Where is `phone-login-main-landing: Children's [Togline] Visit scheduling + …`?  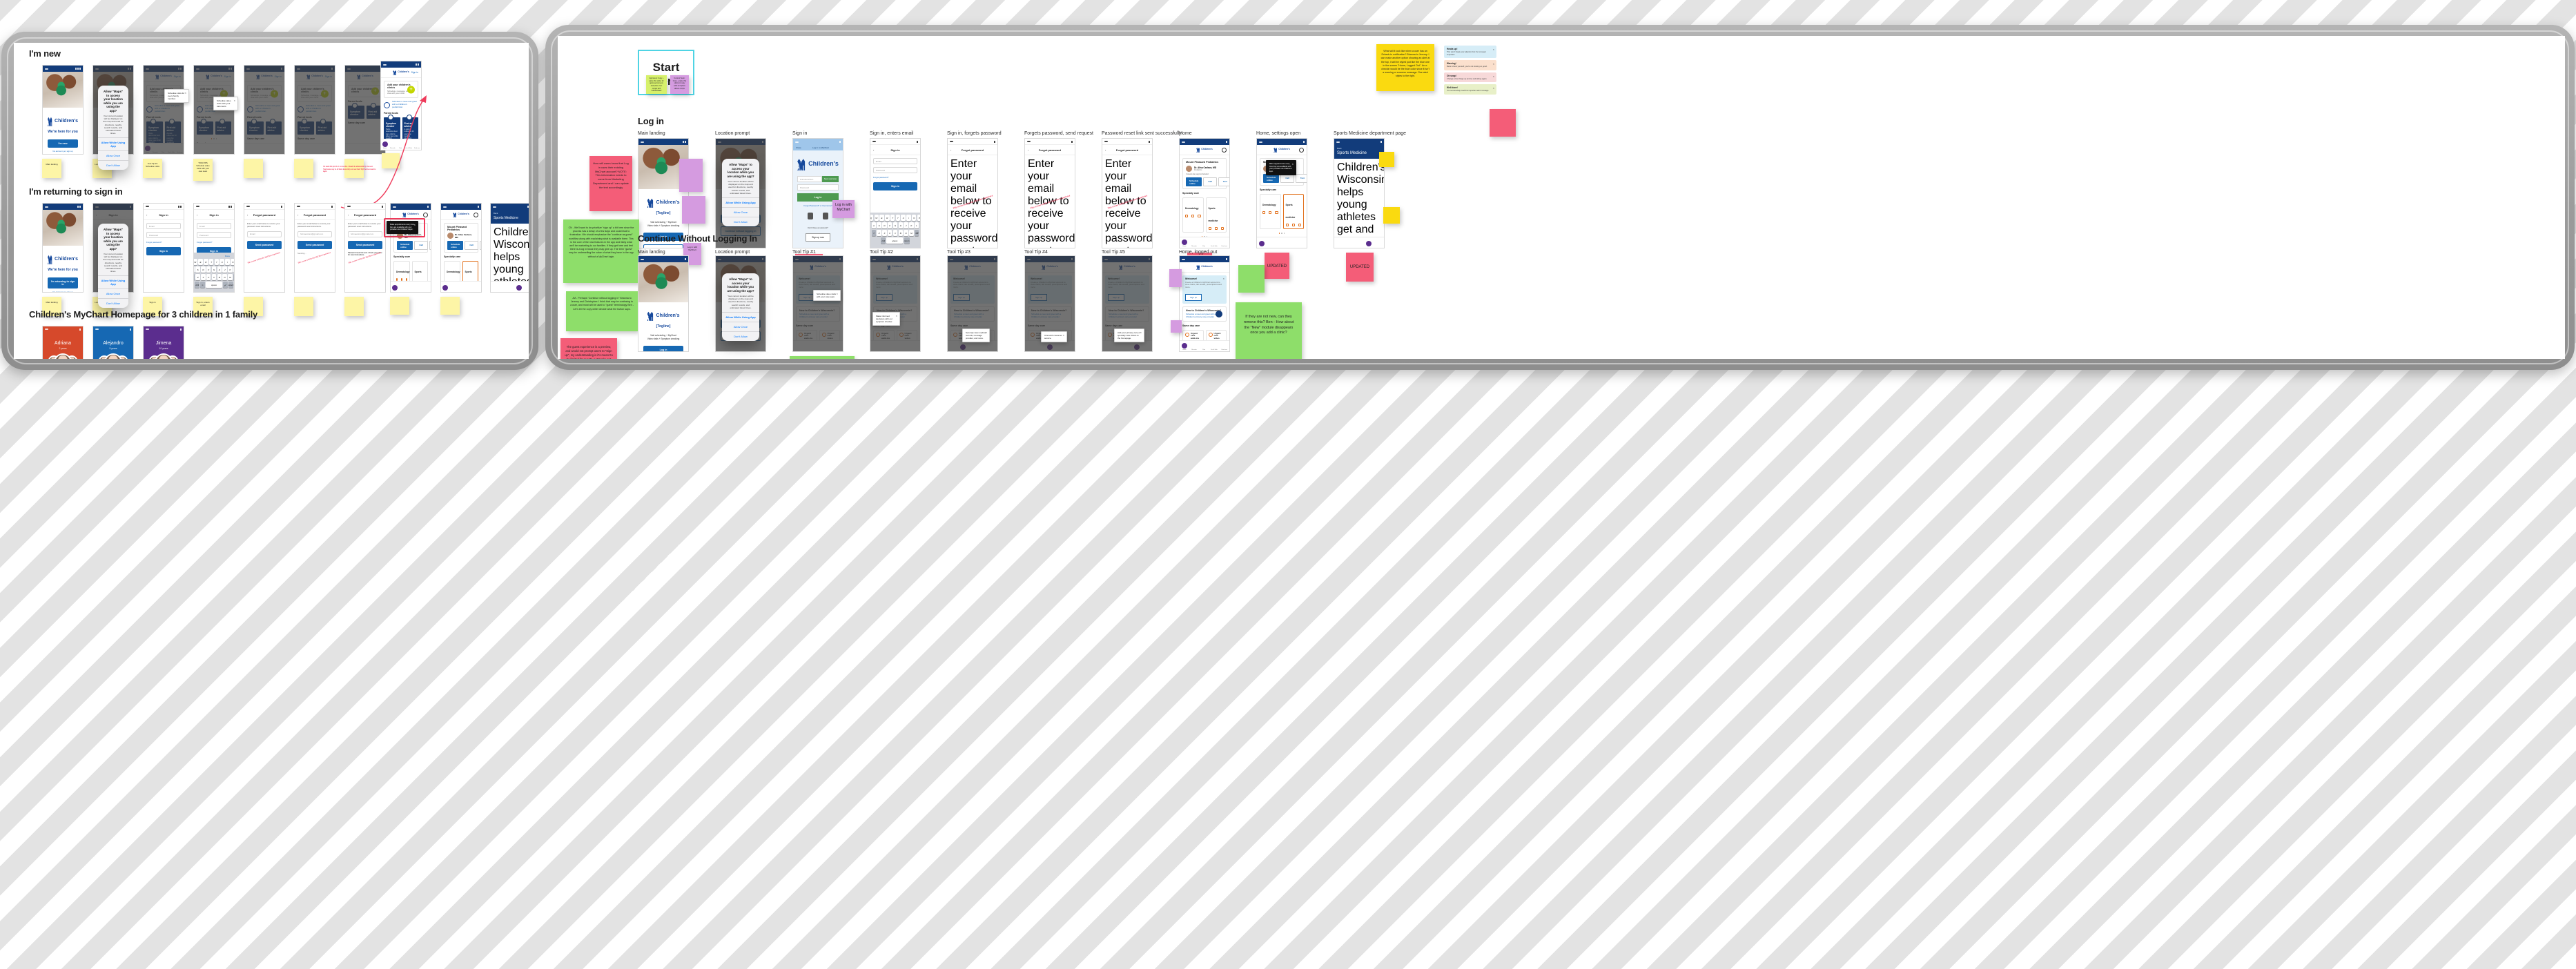
phone-login-main-landing: Children's [Togline] Visit scheduling + … is located at coordinates (663, 193).